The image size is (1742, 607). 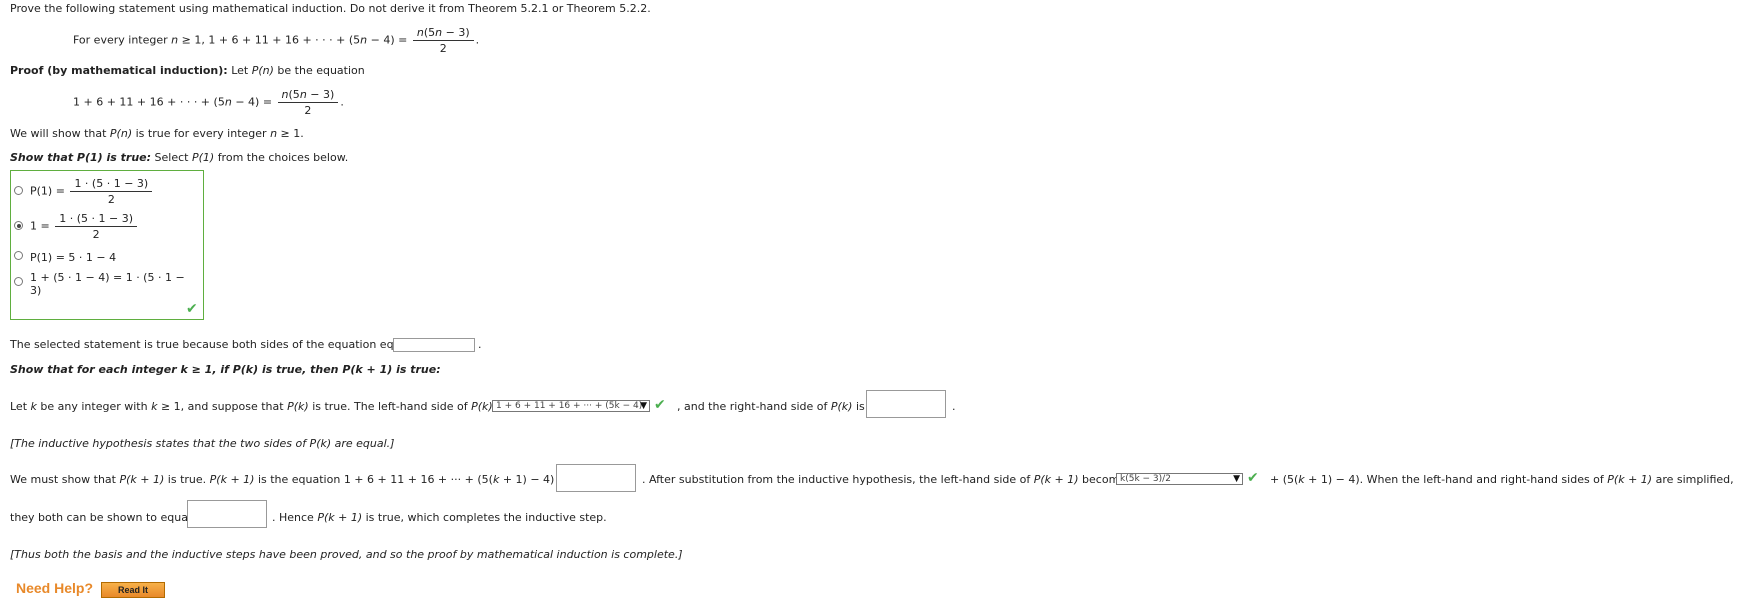 What do you see at coordinates (906, 404) in the screenshot?
I see `rhs-pk-input` at bounding box center [906, 404].